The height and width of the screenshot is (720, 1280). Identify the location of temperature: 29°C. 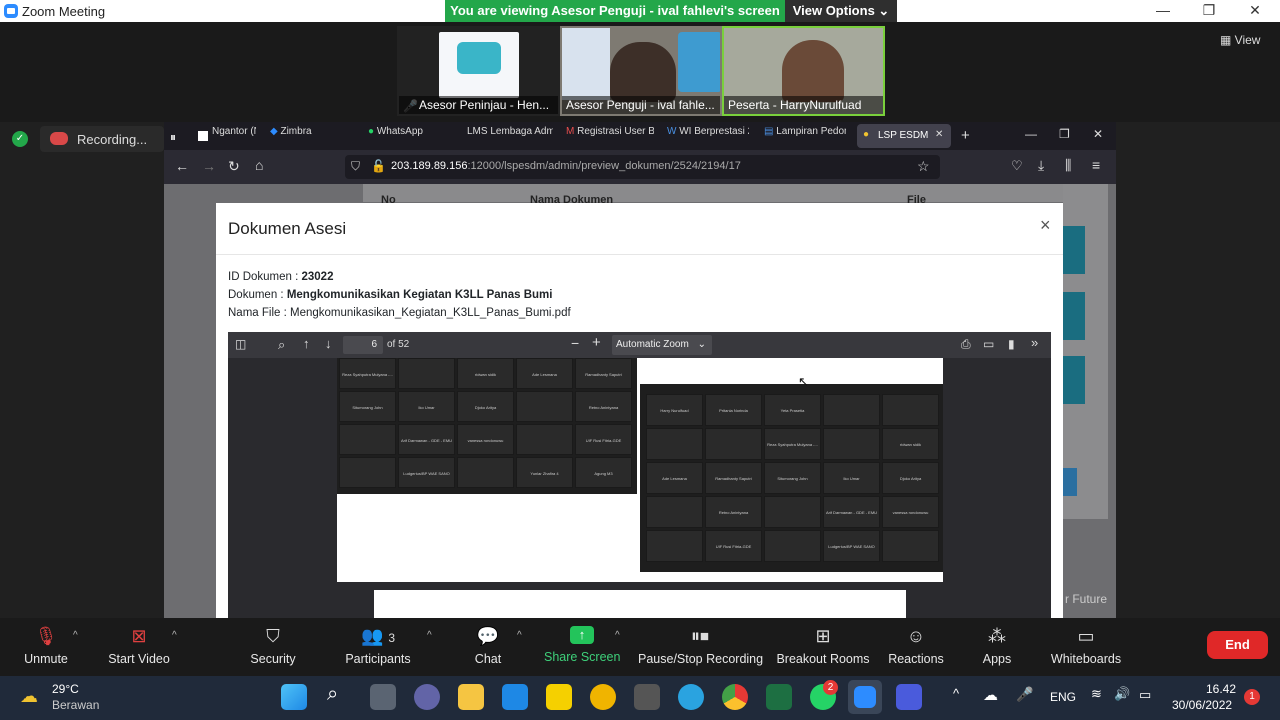
(65, 689).